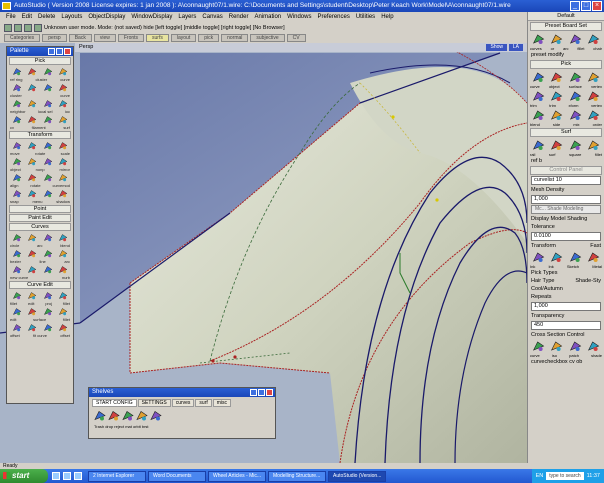 The image size is (604, 483). I want to click on transform-speed: Fast, so click(595, 246).